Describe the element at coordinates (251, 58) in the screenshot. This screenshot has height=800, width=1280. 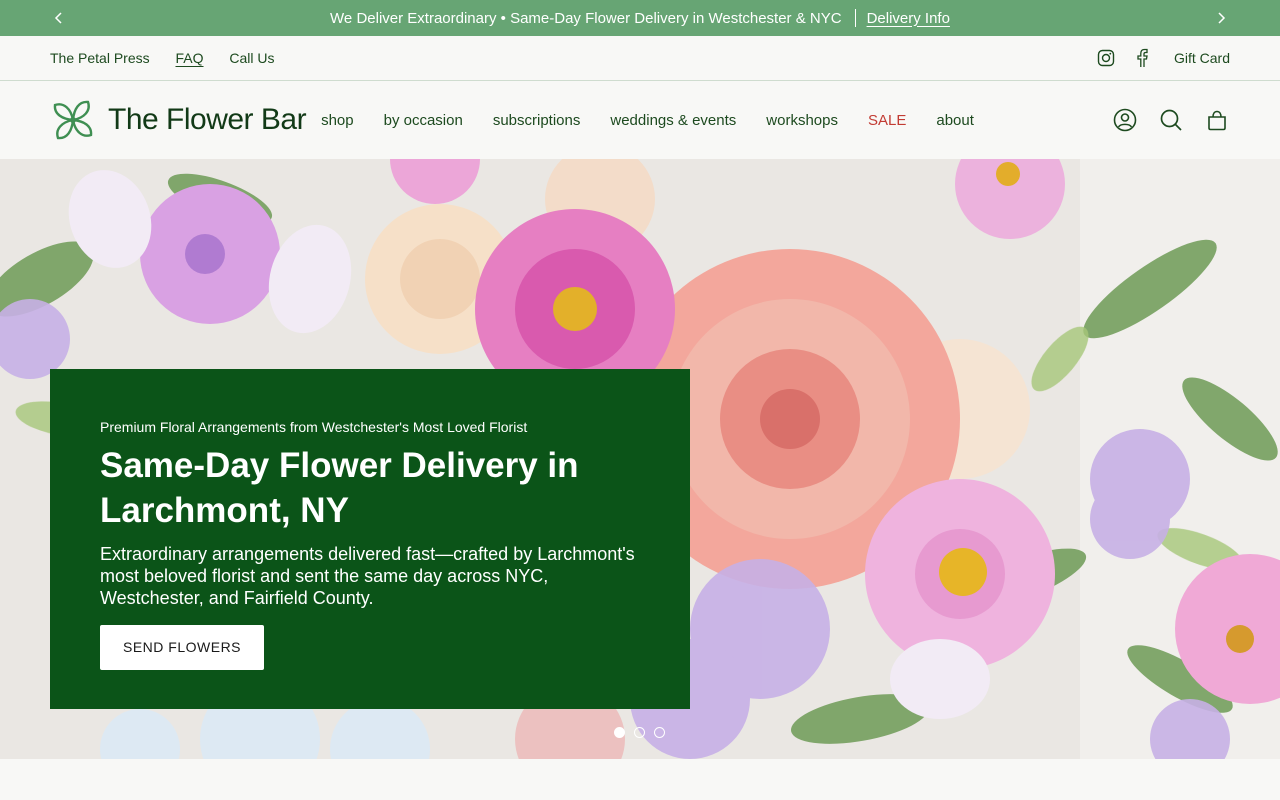
I see `call-us-link: Call Us` at that location.